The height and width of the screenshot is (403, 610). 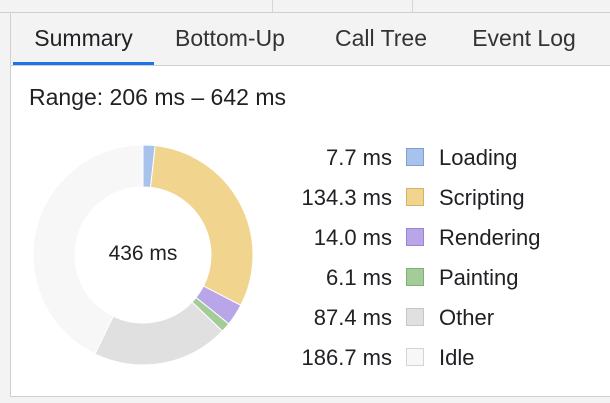 I want to click on total-duration-label: 436 ms, so click(x=143, y=253).